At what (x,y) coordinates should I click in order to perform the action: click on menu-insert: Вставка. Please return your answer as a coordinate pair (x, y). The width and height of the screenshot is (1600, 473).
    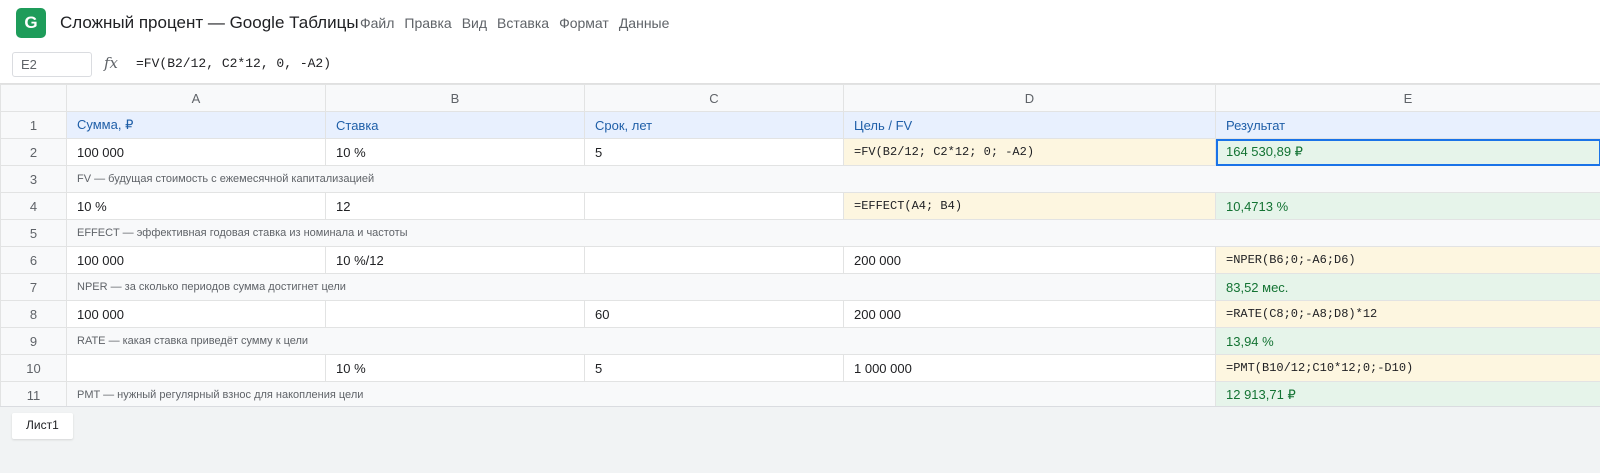
    Looking at the image, I should click on (523, 23).